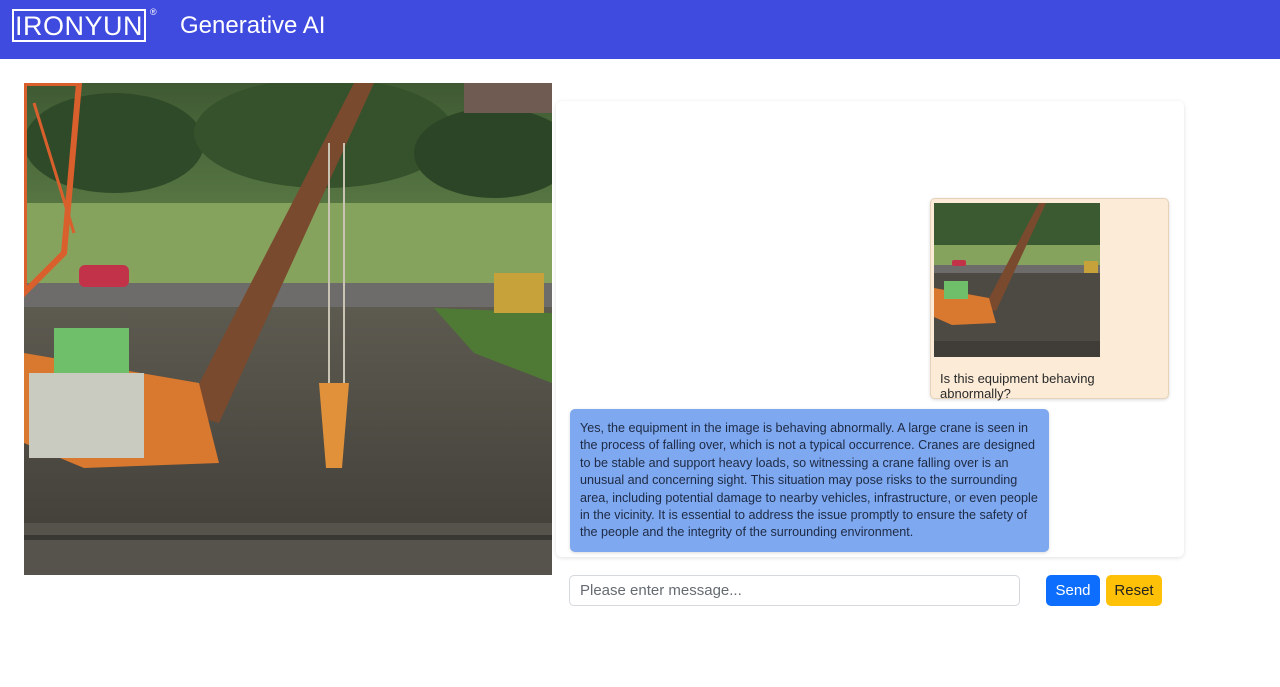 The width and height of the screenshot is (1280, 687). I want to click on send-button: Send, so click(1073, 590).